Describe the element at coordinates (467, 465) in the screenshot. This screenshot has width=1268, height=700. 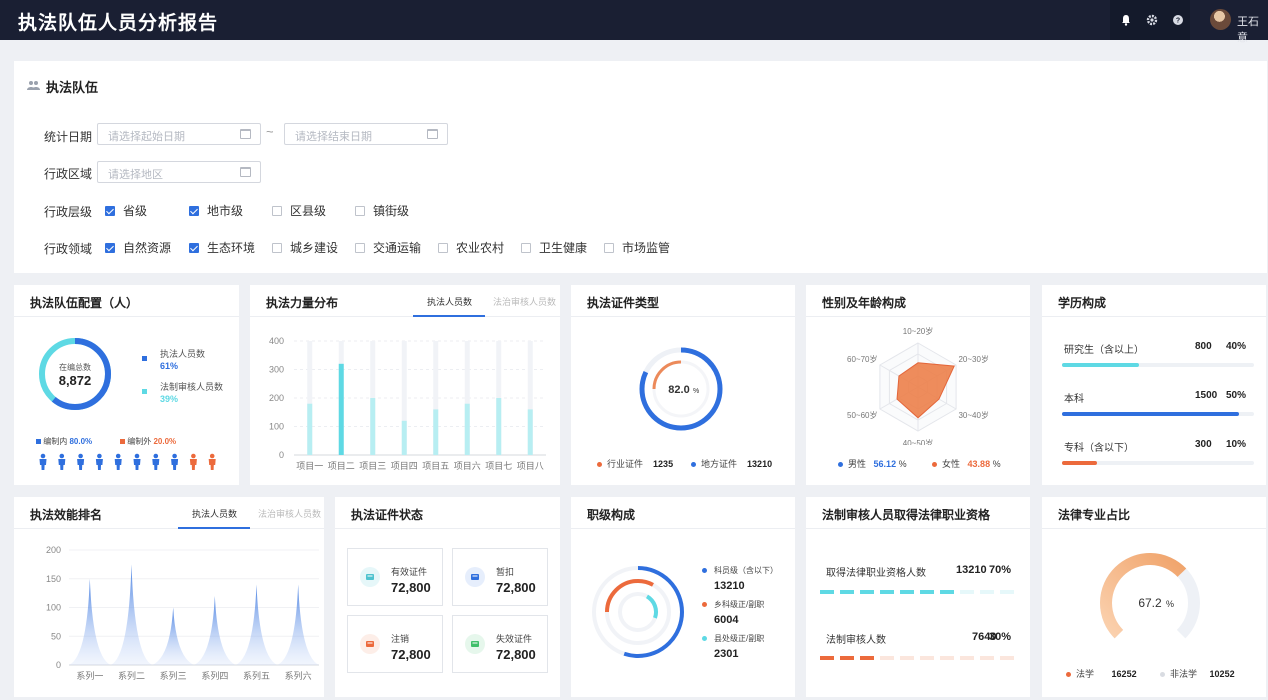
I see `x-tick-label: 项目六` at that location.